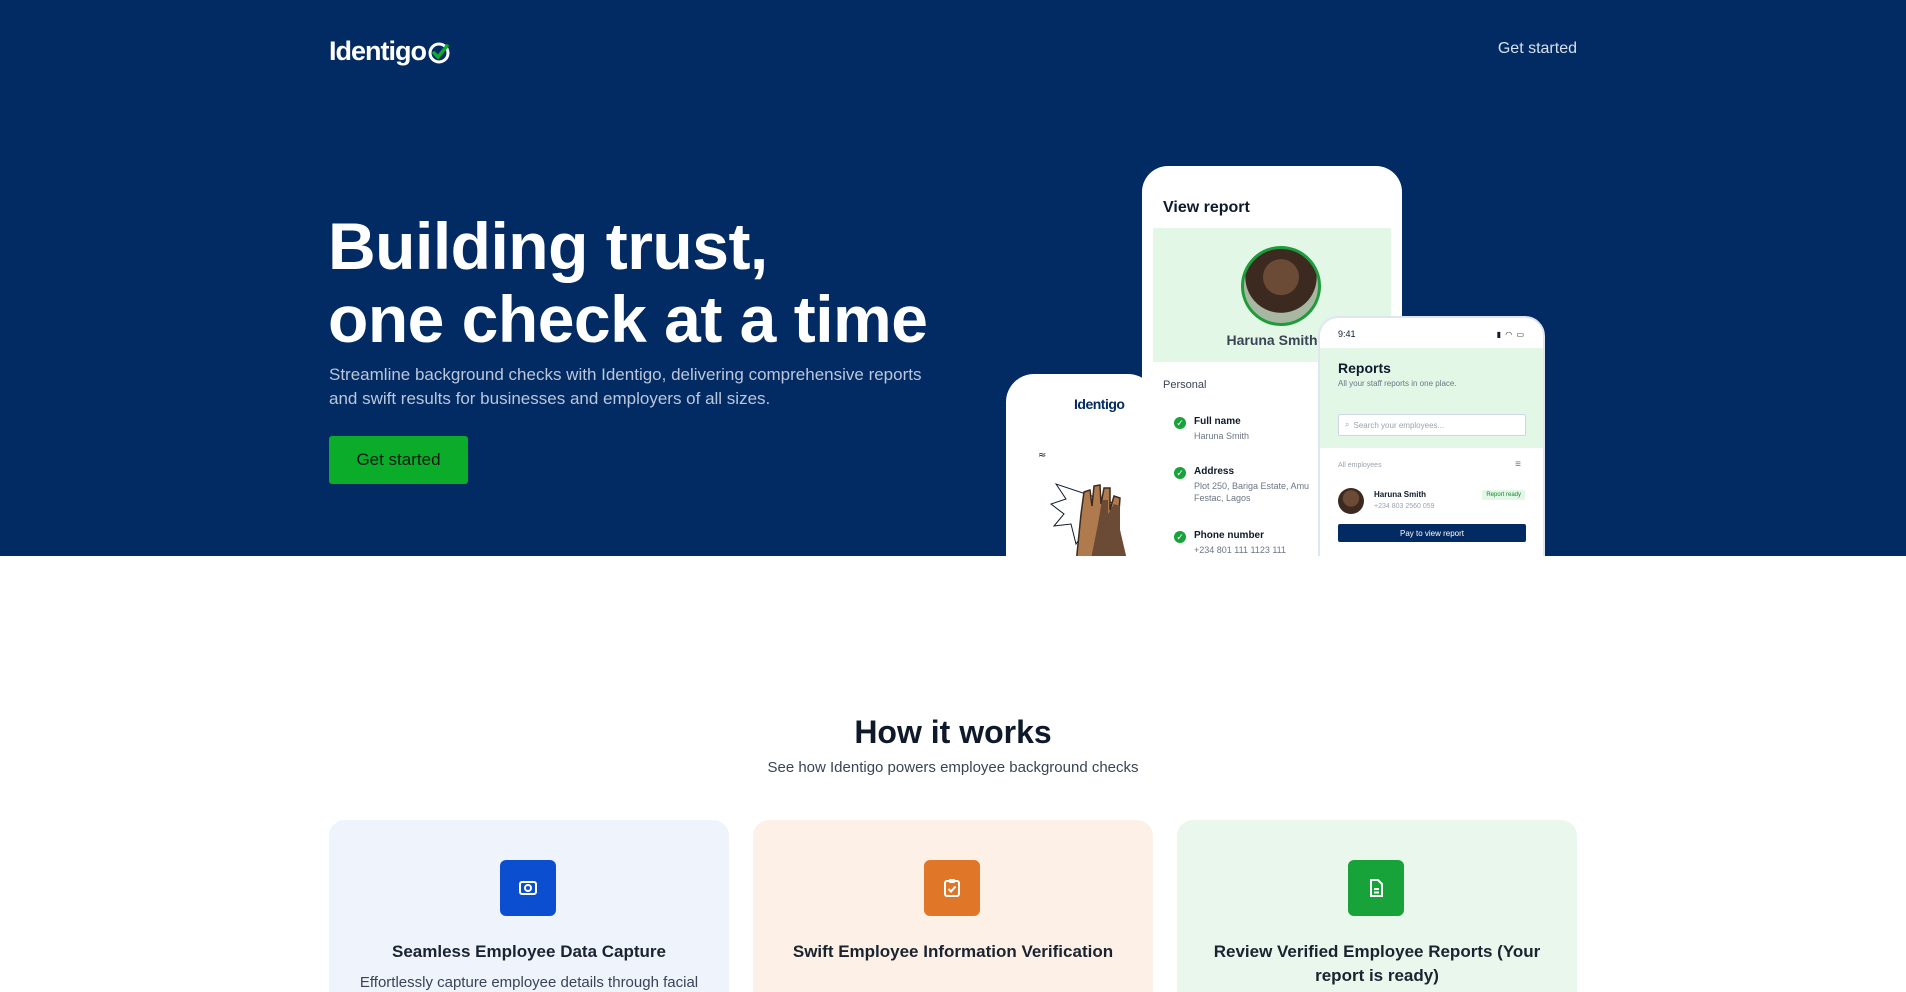  Describe the element at coordinates (1510, 334) in the screenshot. I see `status-icons: ▮ ◠ ▭` at that location.